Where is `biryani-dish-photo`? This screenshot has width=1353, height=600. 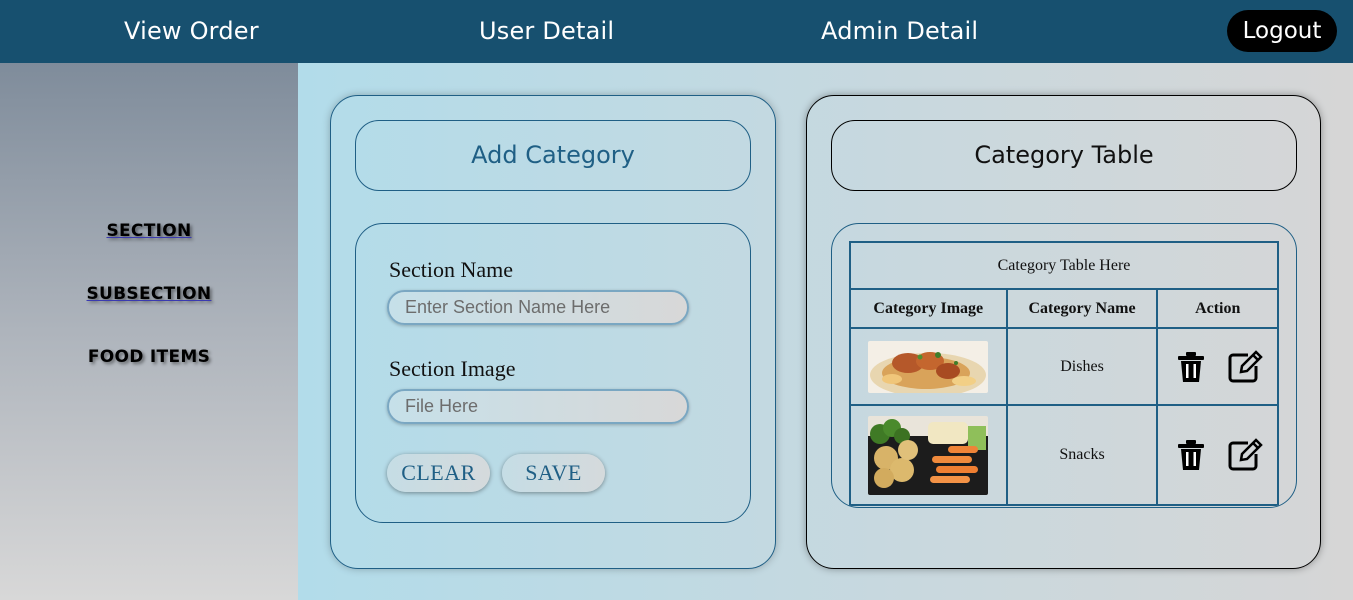 biryani-dish-photo is located at coordinates (928, 366).